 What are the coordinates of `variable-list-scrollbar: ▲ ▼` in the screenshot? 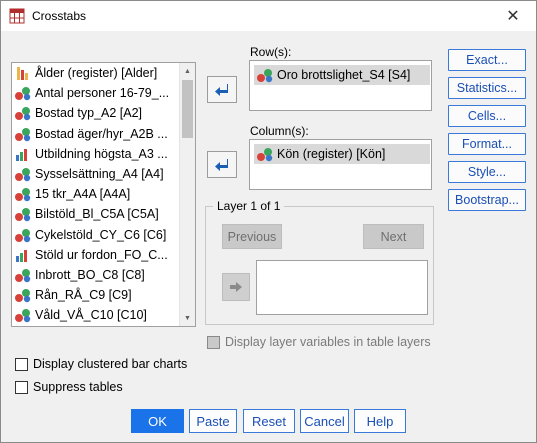 It's located at (187, 194).